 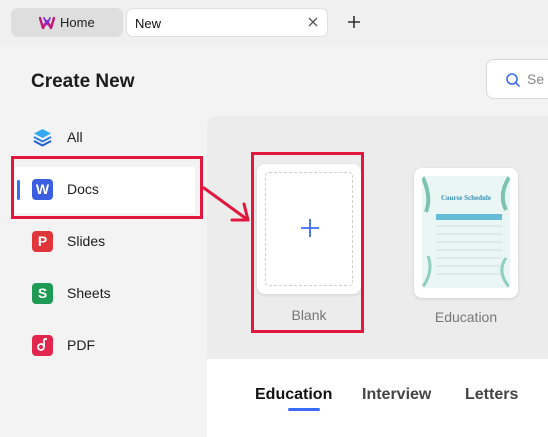 What do you see at coordinates (313, 22) in the screenshot?
I see `close-icon` at bounding box center [313, 22].